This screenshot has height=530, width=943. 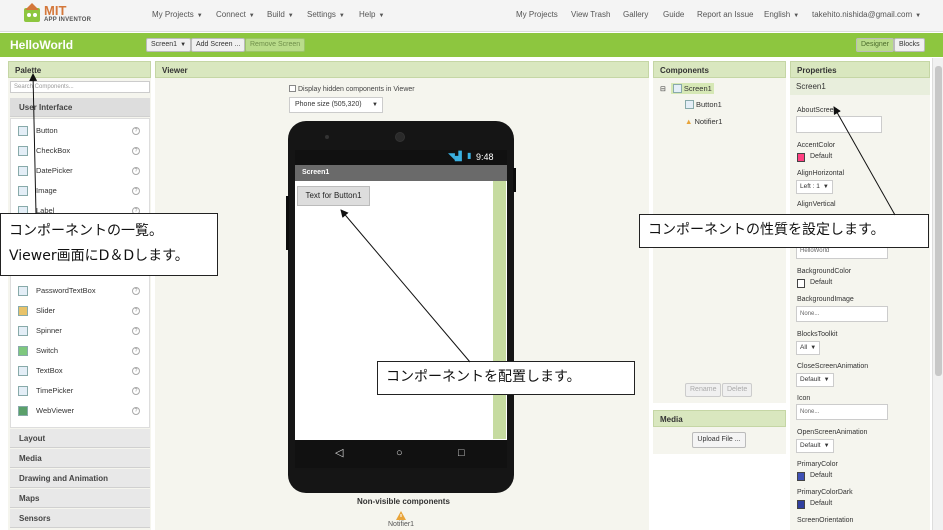 I want to click on prop-label-primarycolor: PrimaryColor, so click(x=817, y=464).